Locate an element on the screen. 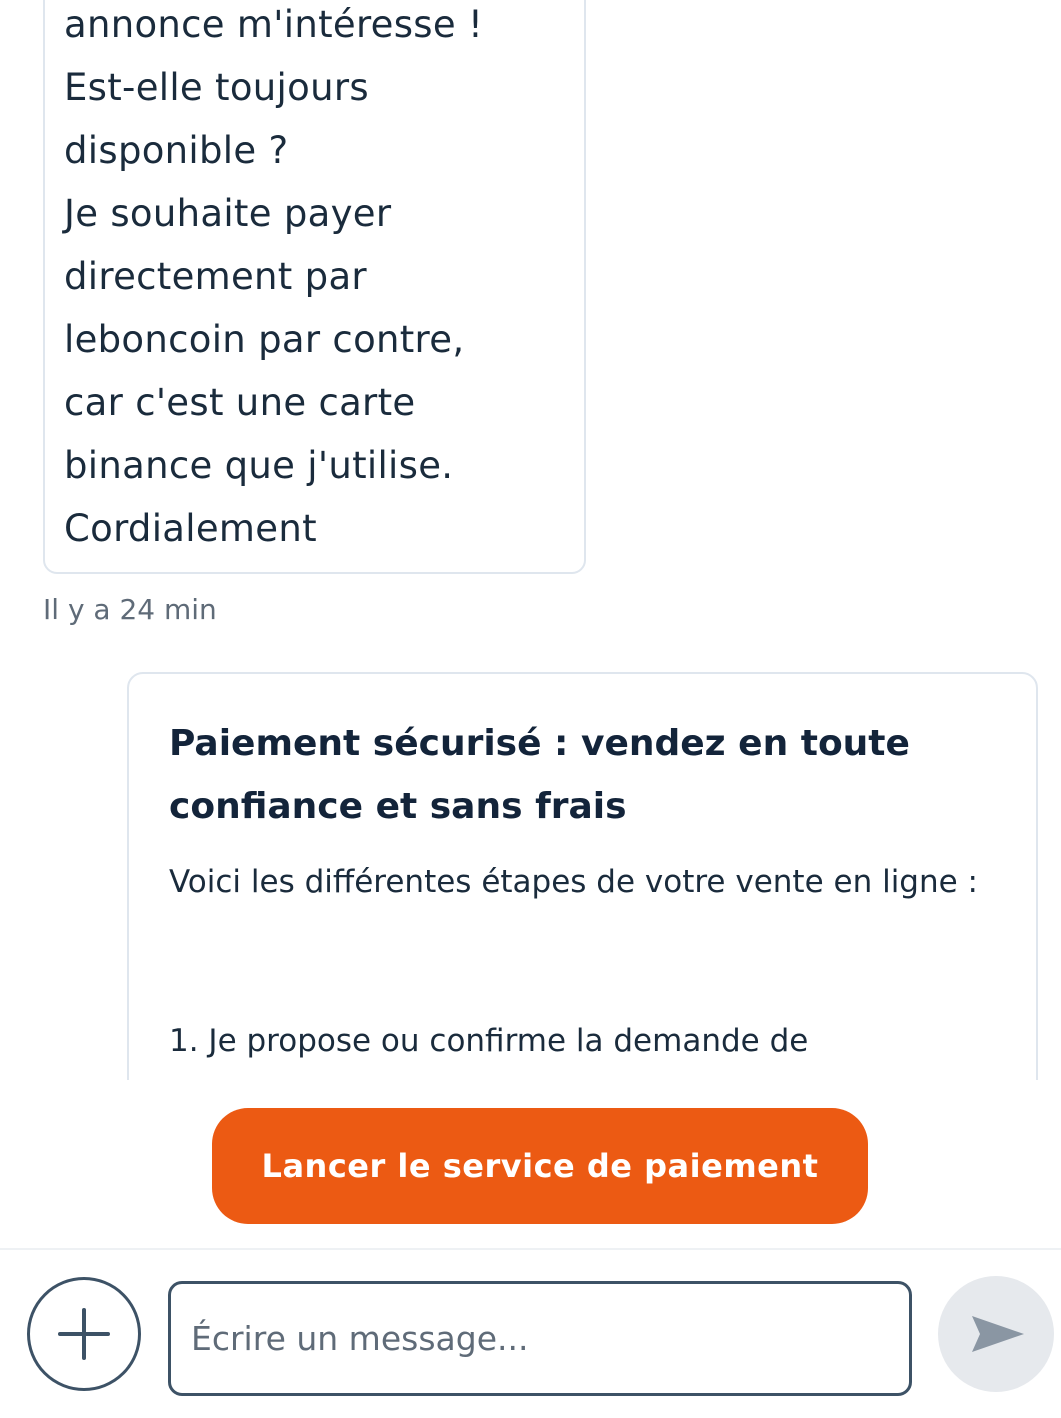 The width and height of the screenshot is (1061, 1418). message-line: annonce m'intéresse ! is located at coordinates (274, 24).